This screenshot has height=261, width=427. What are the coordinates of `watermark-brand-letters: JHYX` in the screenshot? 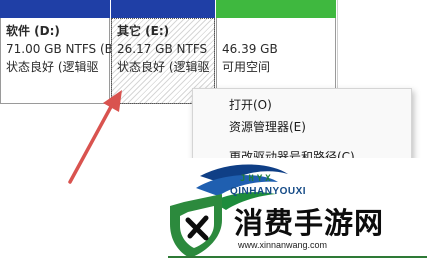 It's located at (257, 179).